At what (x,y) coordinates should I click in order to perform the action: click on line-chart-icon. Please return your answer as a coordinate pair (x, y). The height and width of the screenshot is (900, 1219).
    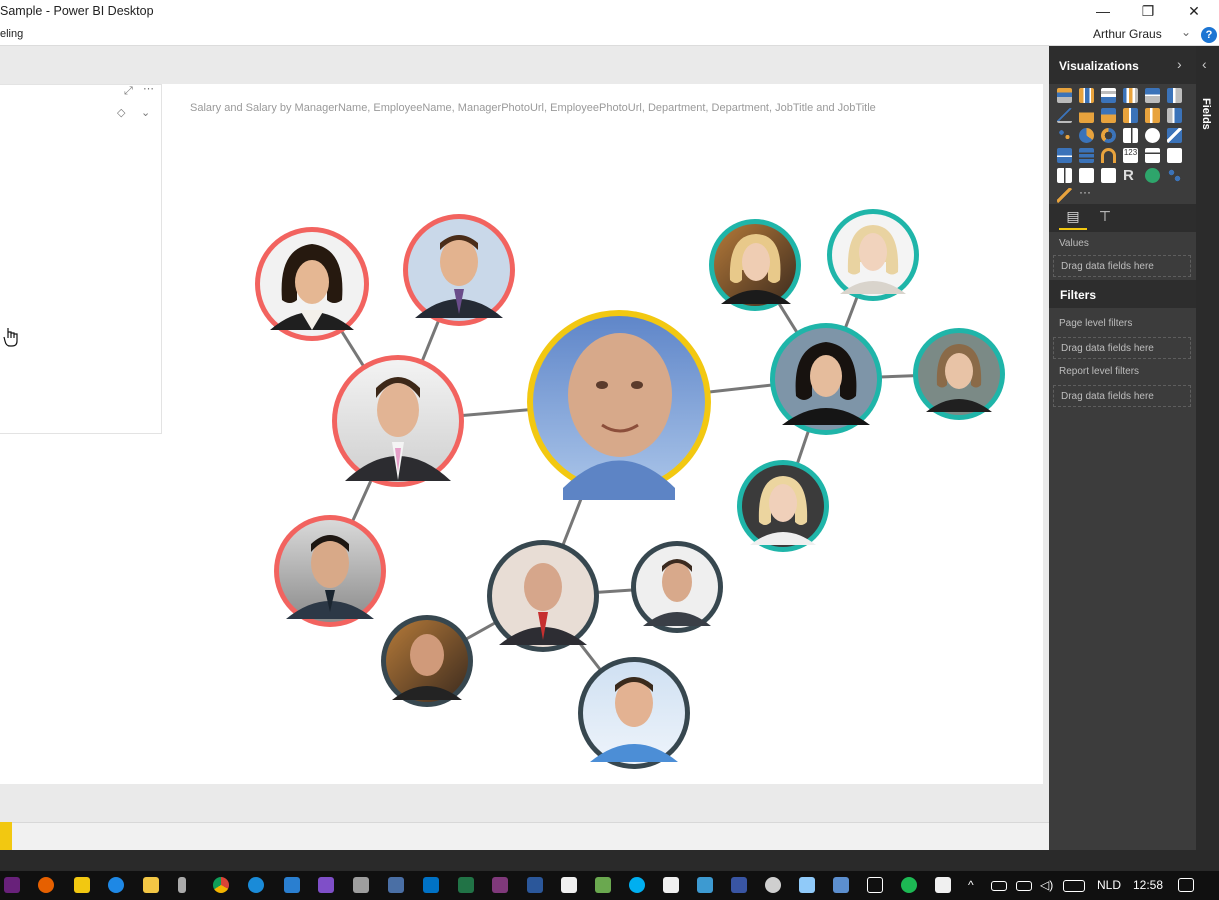
    Looking at the image, I should click on (1064, 115).